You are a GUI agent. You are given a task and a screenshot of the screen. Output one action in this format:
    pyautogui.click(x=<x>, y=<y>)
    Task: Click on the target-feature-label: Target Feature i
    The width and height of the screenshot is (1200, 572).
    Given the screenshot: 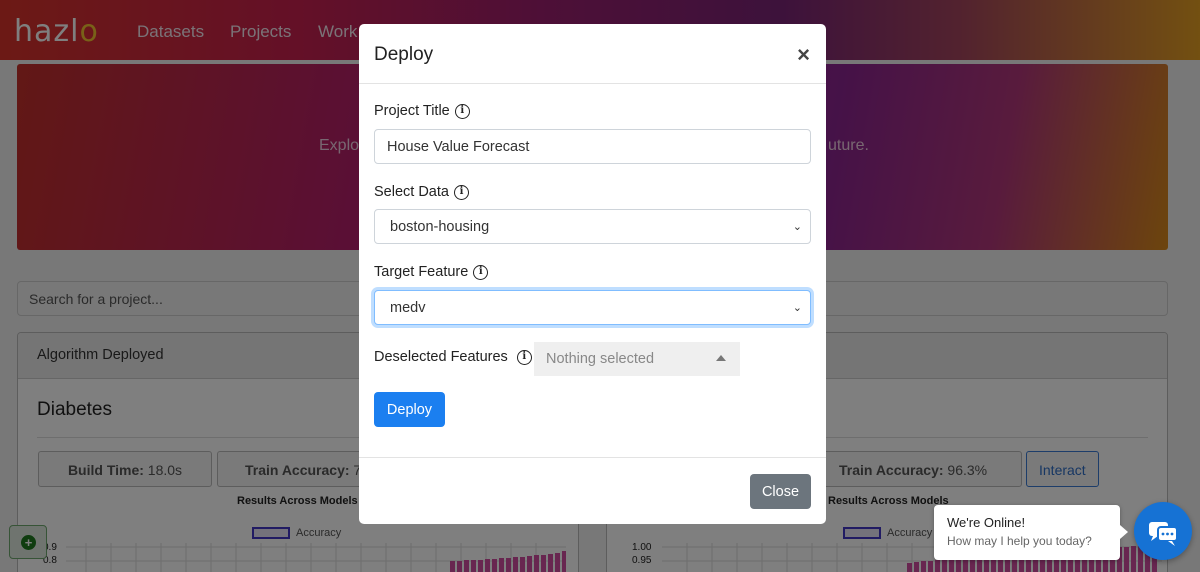 What is the action you would take?
    pyautogui.click(x=431, y=272)
    